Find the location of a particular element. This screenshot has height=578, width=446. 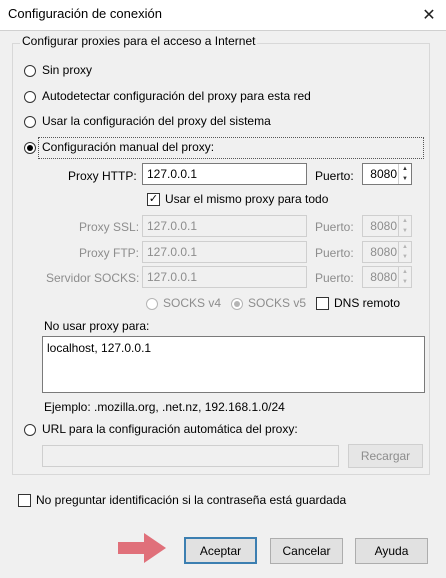

same-proxy-label: Usar el mismo proxy para todo is located at coordinates (246, 199).